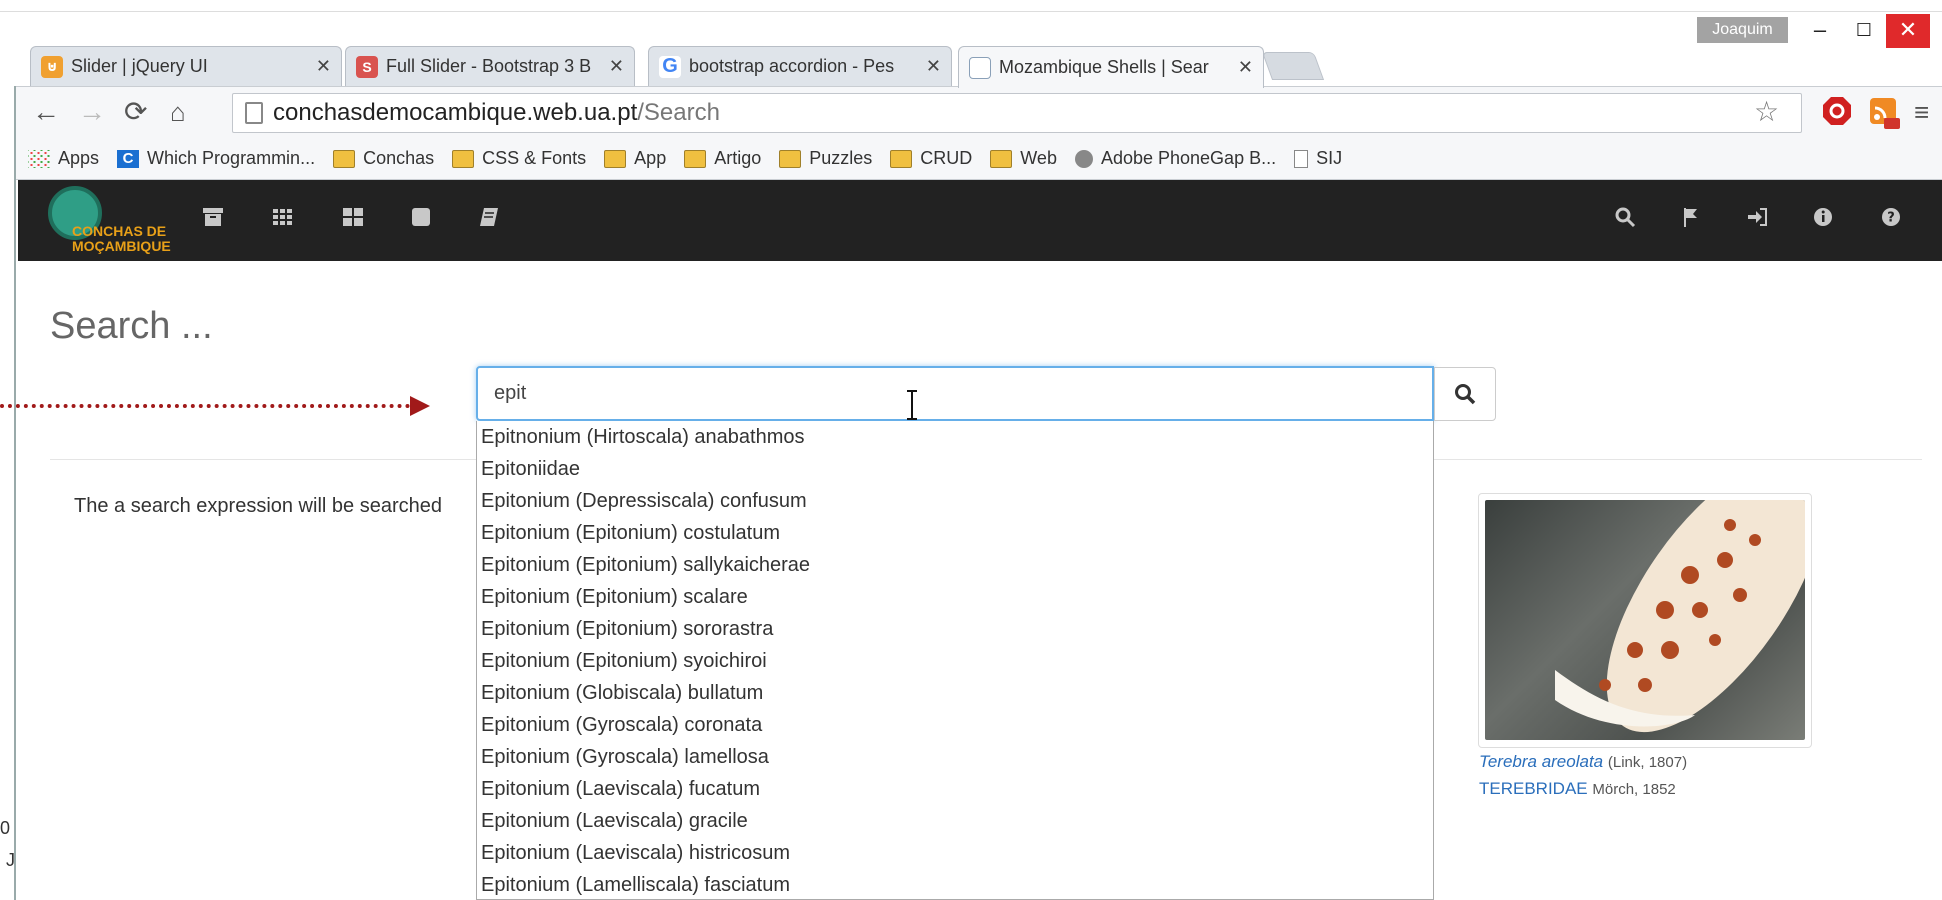 The height and width of the screenshot is (900, 1942). Describe the element at coordinates (955, 853) in the screenshot. I see `suggestion-item: Epitonium (Laeviscala) histricosum` at that location.